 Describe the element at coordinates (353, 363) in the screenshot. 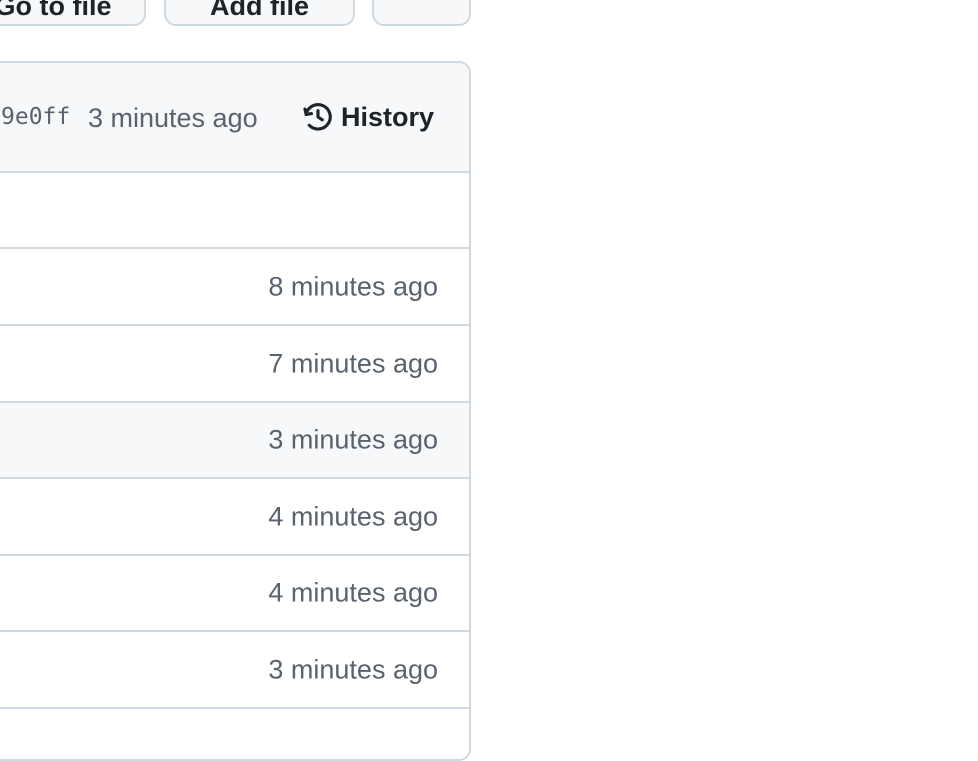

I see `file-row-time: 7 minutes ago` at that location.